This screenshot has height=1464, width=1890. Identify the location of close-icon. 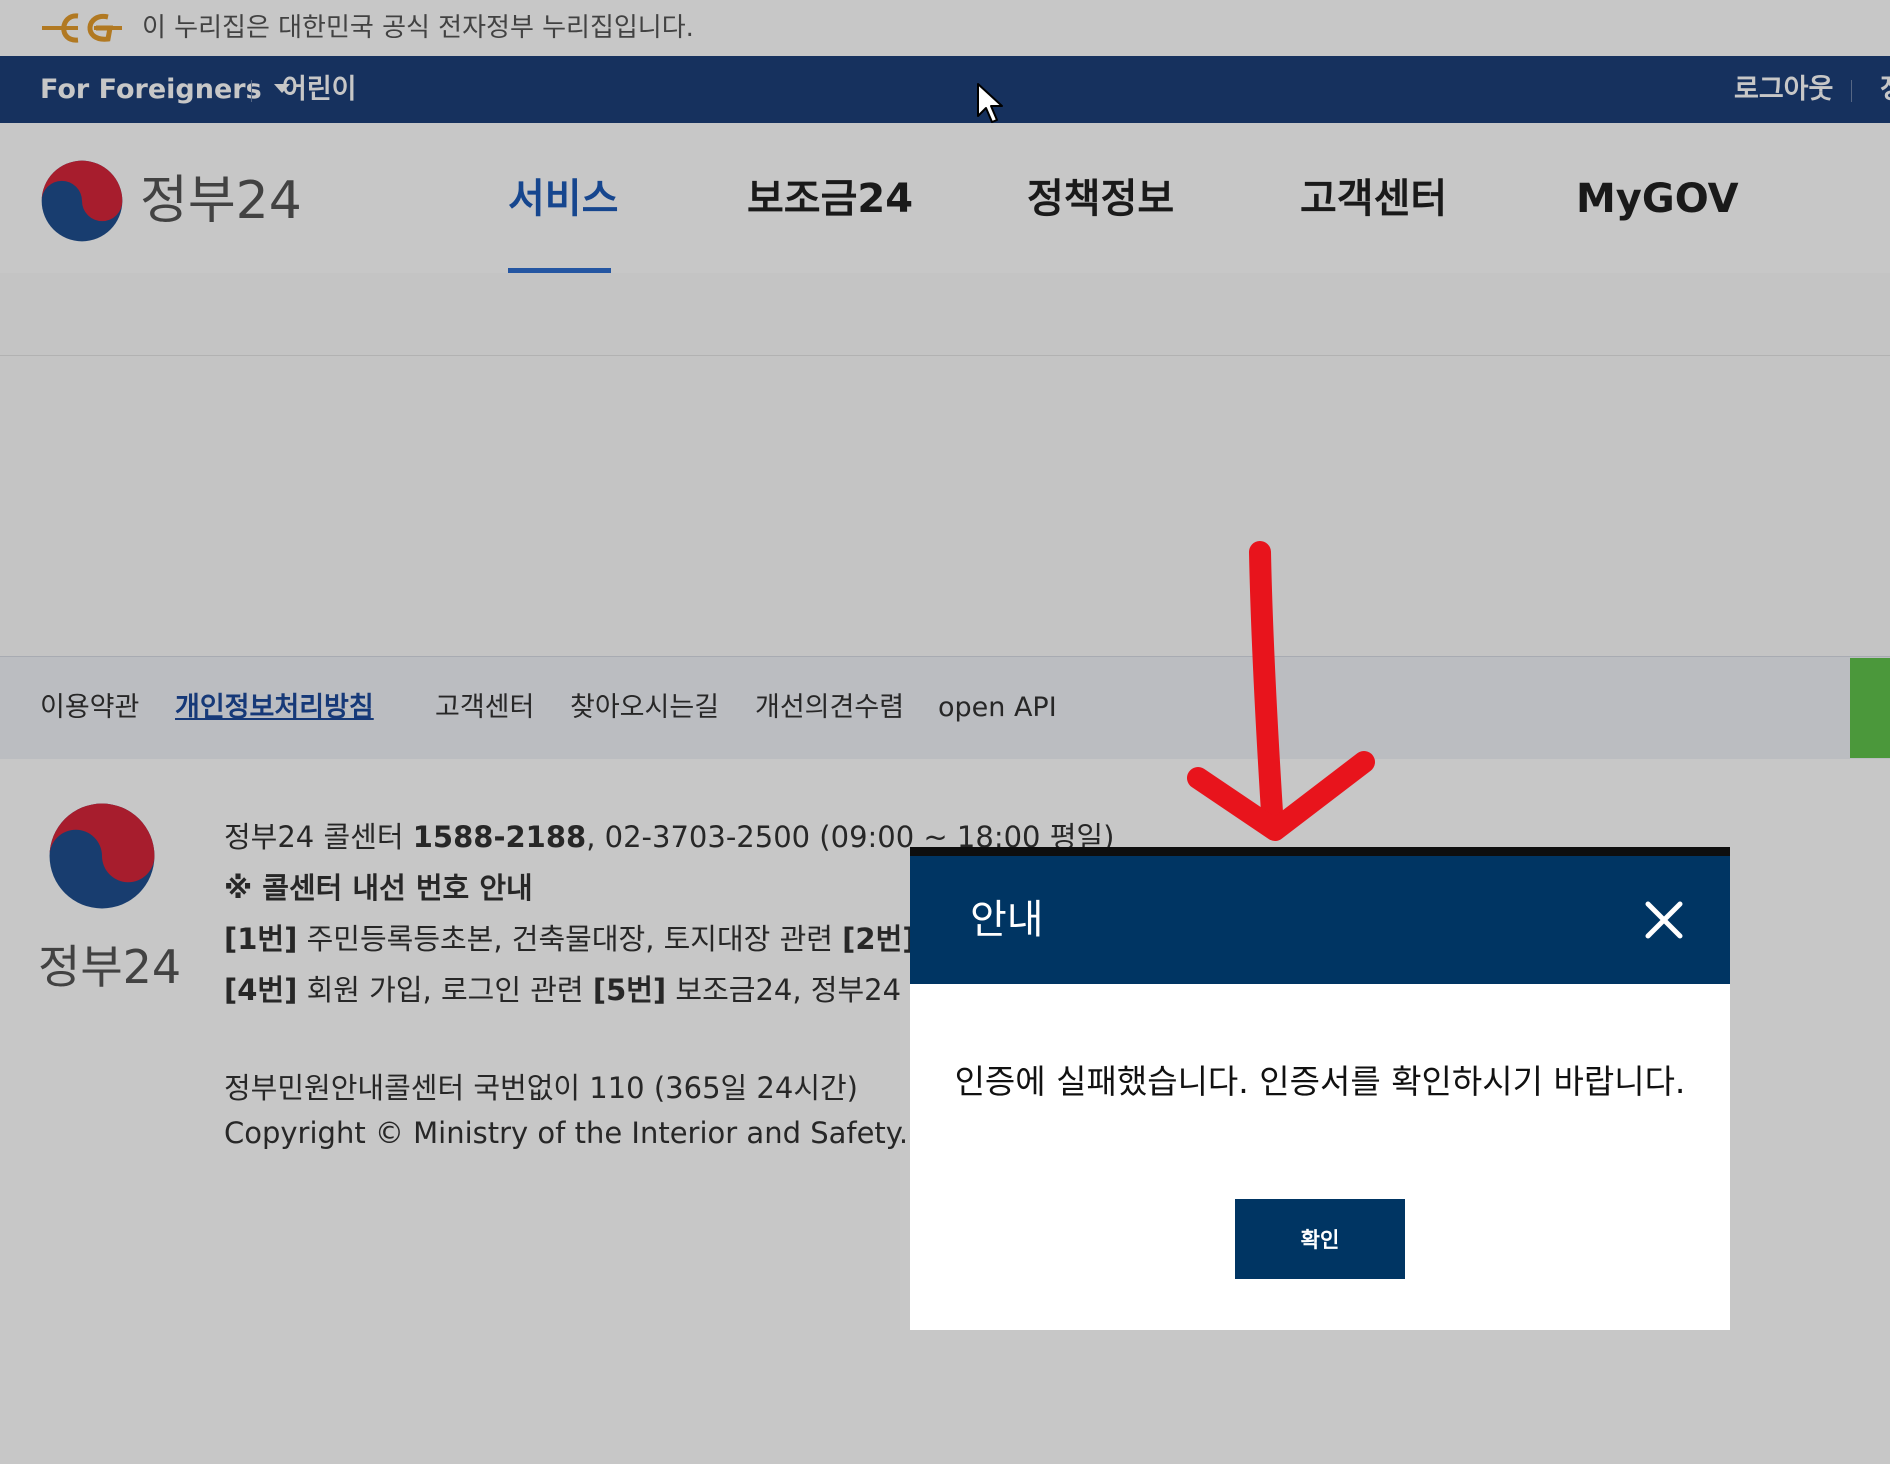
(1664, 920).